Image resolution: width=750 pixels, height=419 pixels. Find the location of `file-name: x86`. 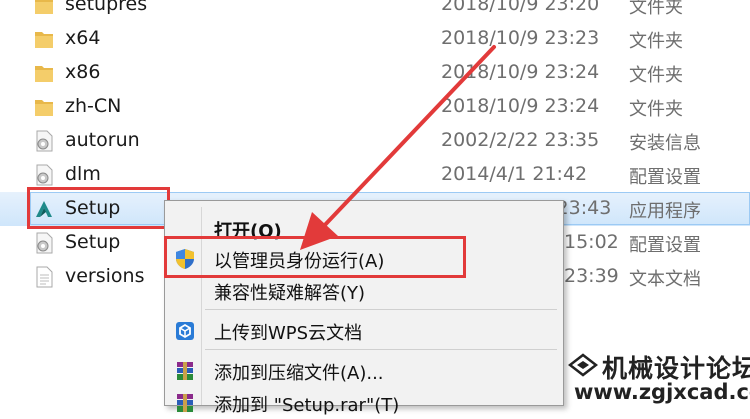

file-name: x86 is located at coordinates (83, 72).